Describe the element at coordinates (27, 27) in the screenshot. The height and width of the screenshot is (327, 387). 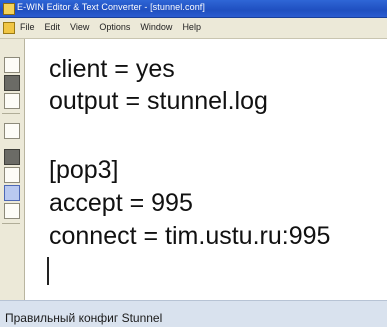
I see `menu-file: File` at that location.